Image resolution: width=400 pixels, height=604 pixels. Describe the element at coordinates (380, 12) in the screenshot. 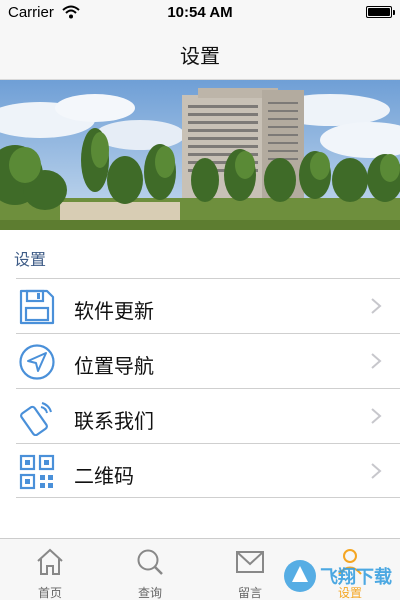

I see `battery-icon` at that location.